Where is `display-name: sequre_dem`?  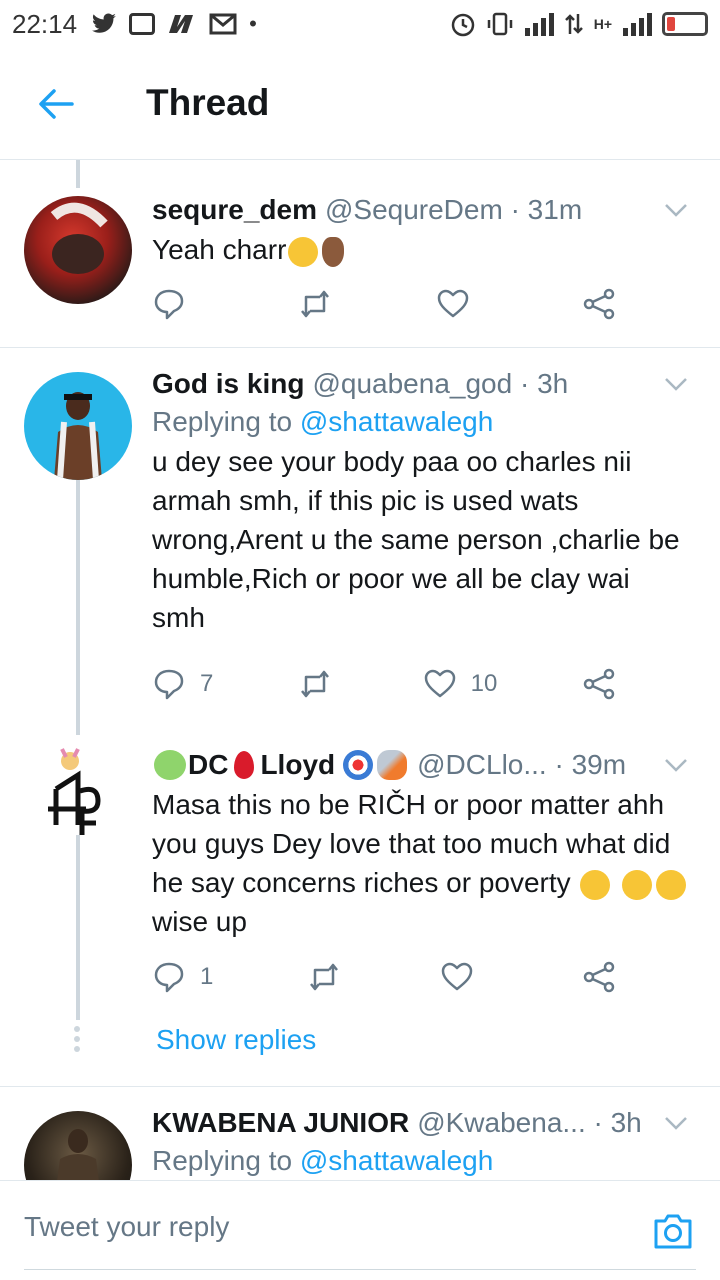 display-name: sequre_dem is located at coordinates (234, 210).